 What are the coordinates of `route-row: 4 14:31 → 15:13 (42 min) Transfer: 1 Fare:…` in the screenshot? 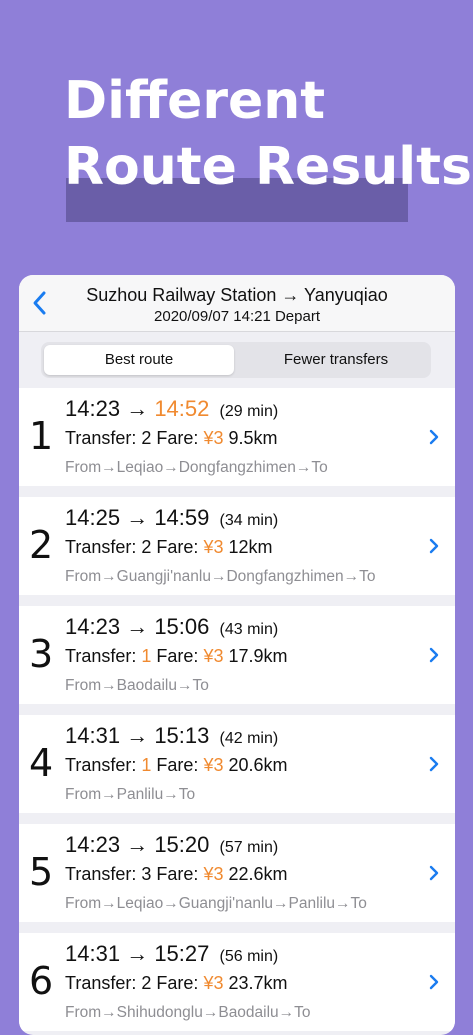 It's located at (237, 764).